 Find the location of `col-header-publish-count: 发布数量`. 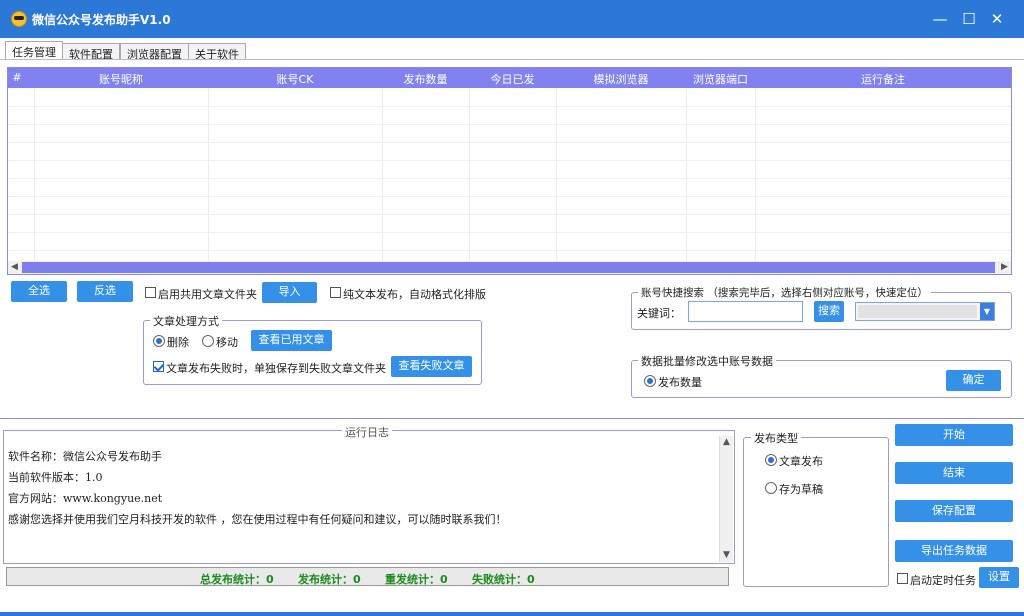

col-header-publish-count: 发布数量 is located at coordinates (425, 79).